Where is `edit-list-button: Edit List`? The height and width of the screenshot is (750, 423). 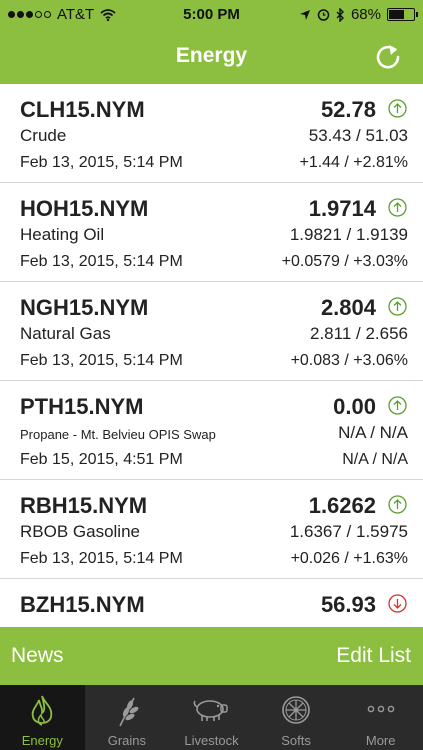
edit-list-button: Edit List is located at coordinates (373, 656).